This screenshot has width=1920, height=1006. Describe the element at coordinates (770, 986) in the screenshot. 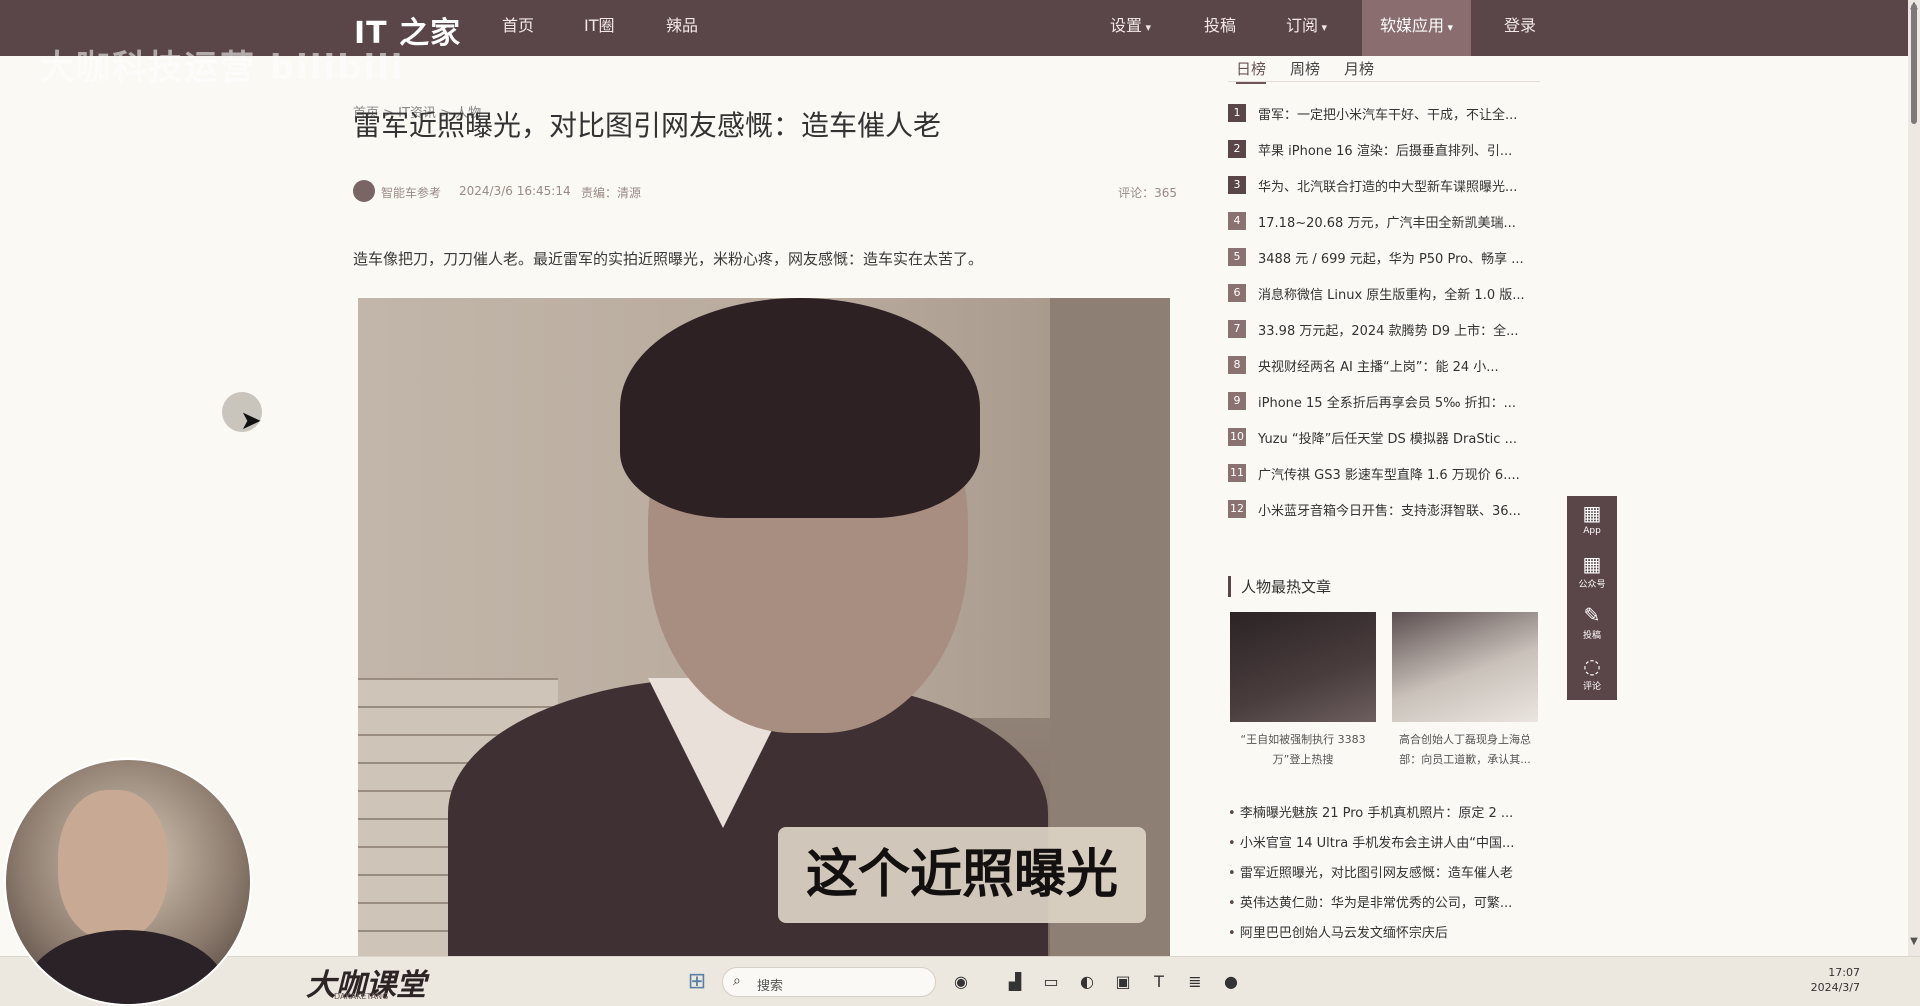

I see `search-placeholder: 搜索` at that location.